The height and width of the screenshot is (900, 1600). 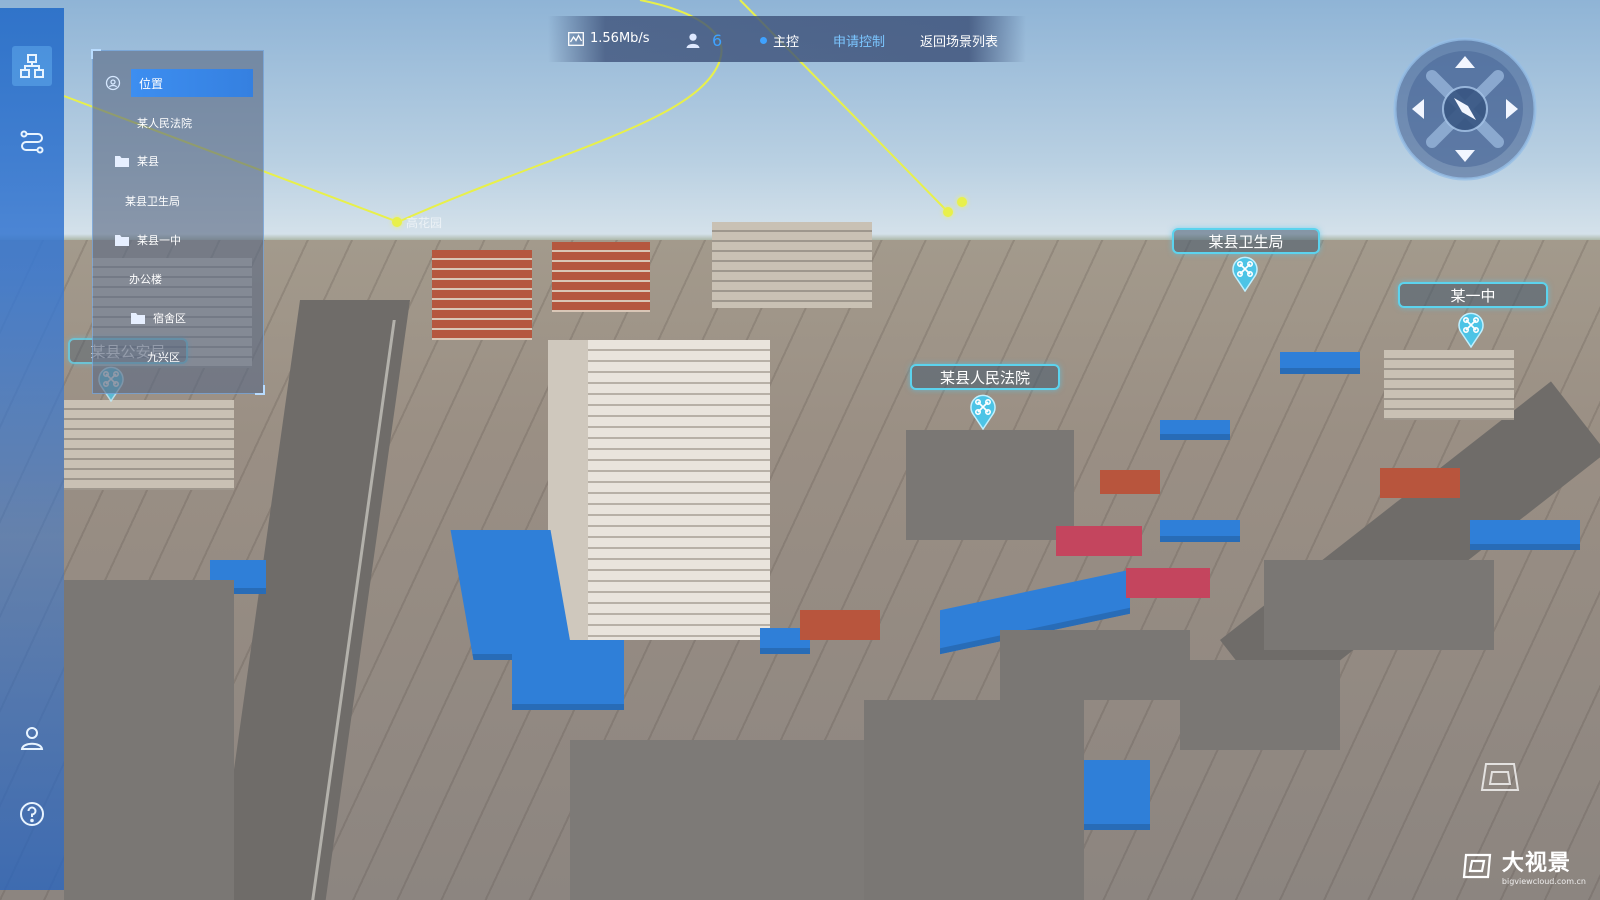 What do you see at coordinates (763, 40) in the screenshot?
I see `status-dot-icon` at bounding box center [763, 40].